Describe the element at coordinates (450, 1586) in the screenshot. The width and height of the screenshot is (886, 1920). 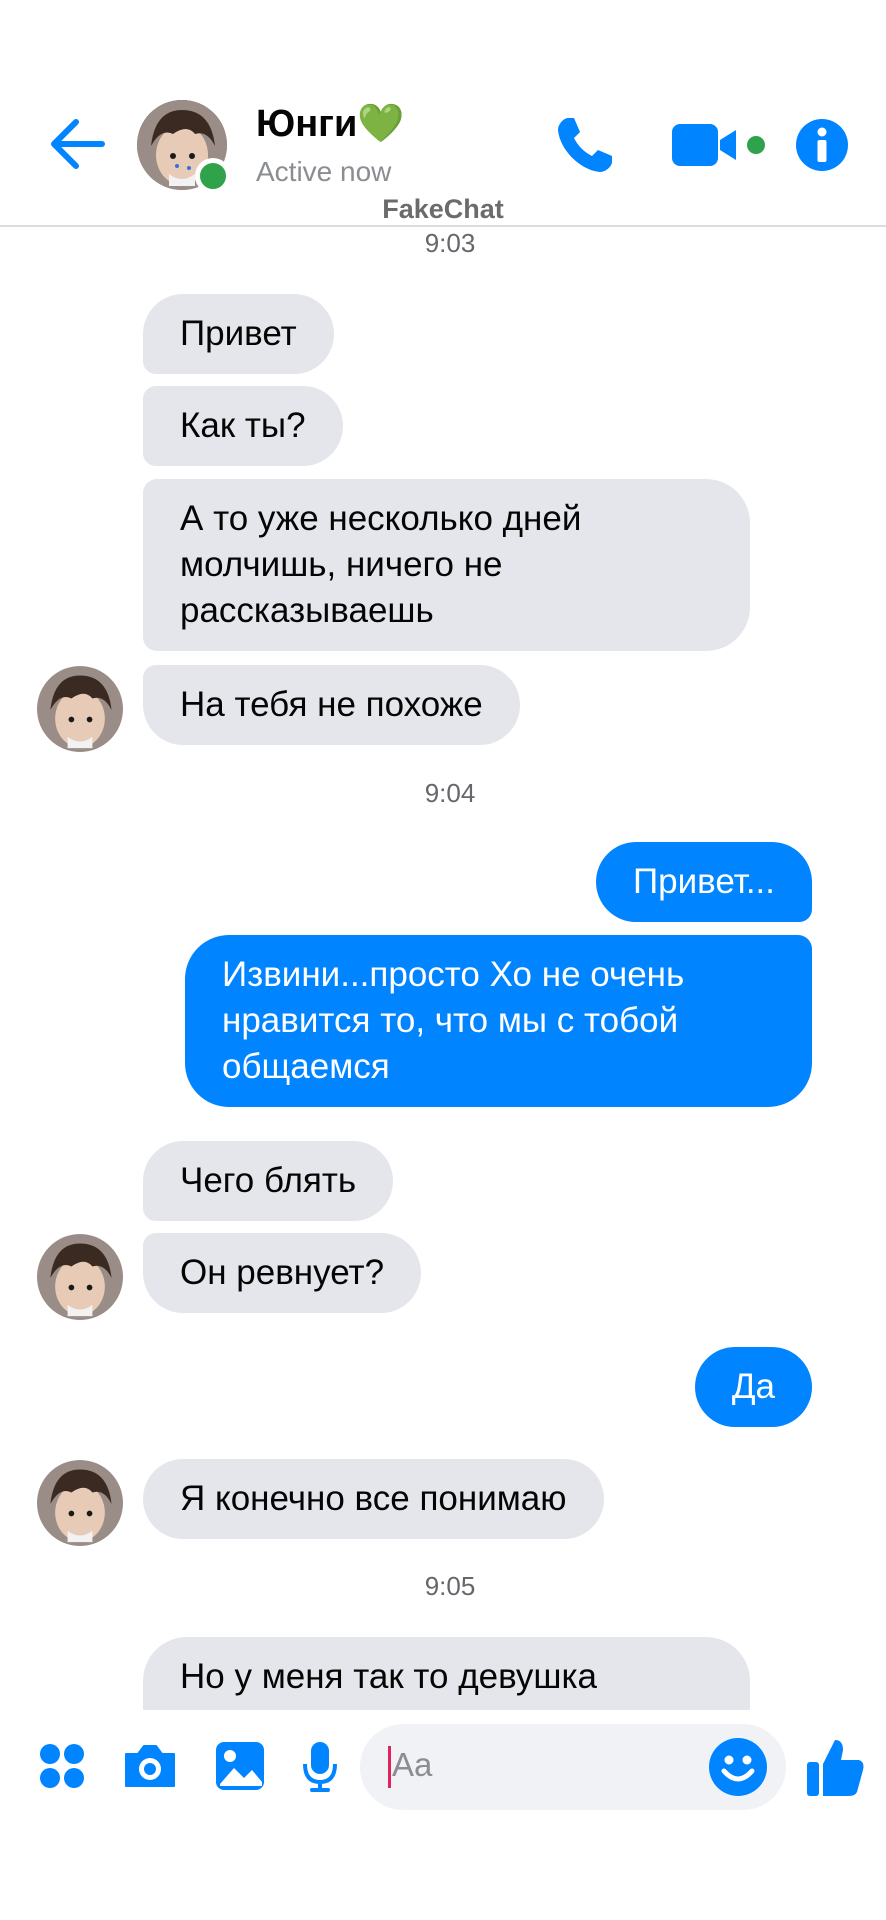
I see `timestamp: 9:05` at that location.